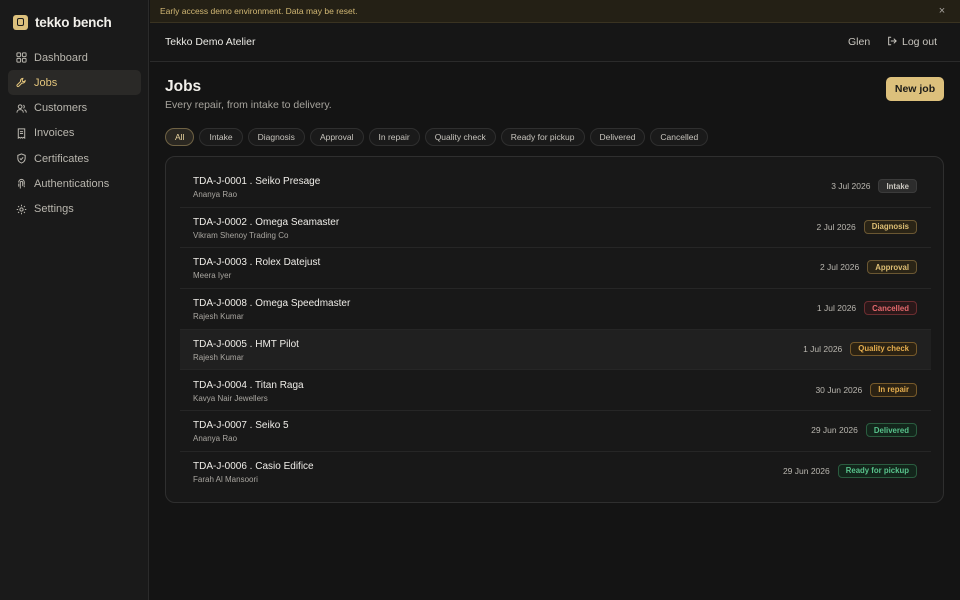 The width and height of the screenshot is (960, 600). What do you see at coordinates (542, 137) in the screenshot?
I see `filter-ready-for-pickup: Ready for pickup` at bounding box center [542, 137].